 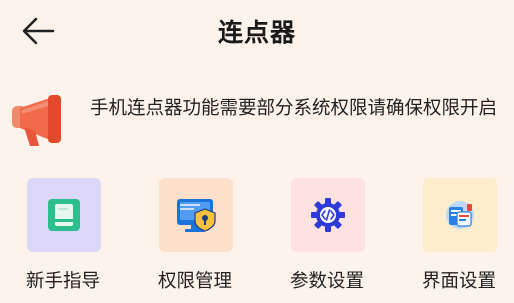 I want to click on notice-text: 手机连点器功能需要部分系统权限请确保权限开启, so click(x=294, y=108).